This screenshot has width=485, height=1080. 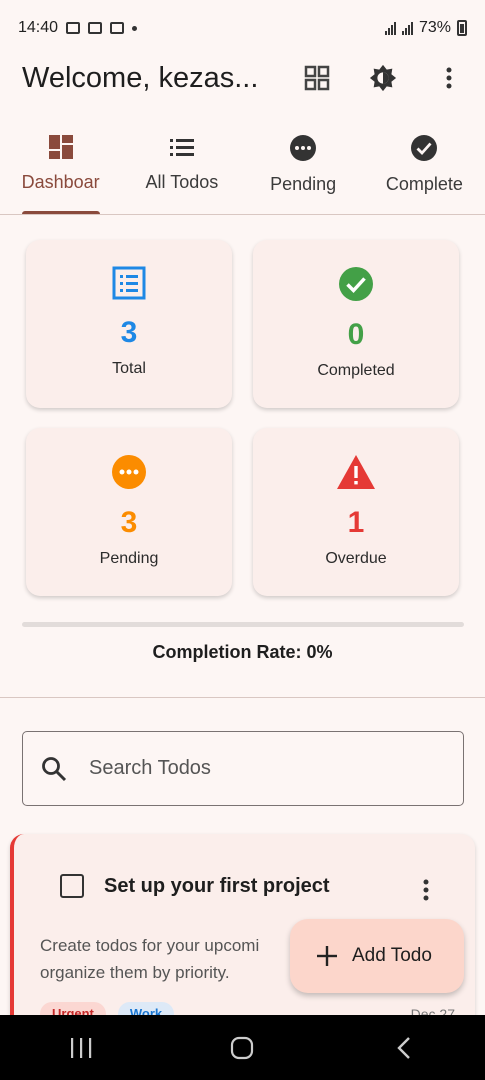 I want to click on app-notification-icon, so click(x=95, y=28).